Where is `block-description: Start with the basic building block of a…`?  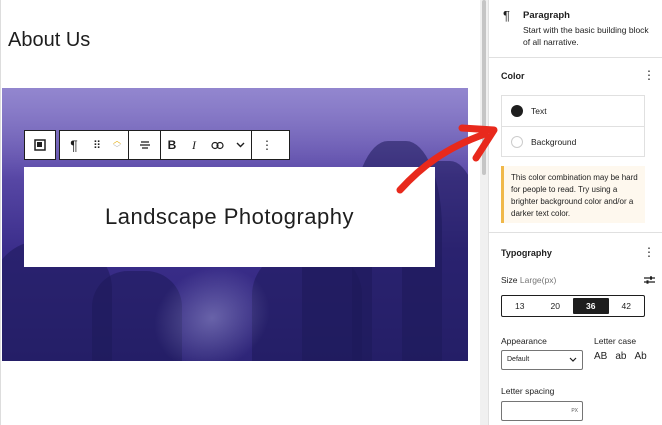 block-description: Start with the basic building block of a… is located at coordinates (586, 36).